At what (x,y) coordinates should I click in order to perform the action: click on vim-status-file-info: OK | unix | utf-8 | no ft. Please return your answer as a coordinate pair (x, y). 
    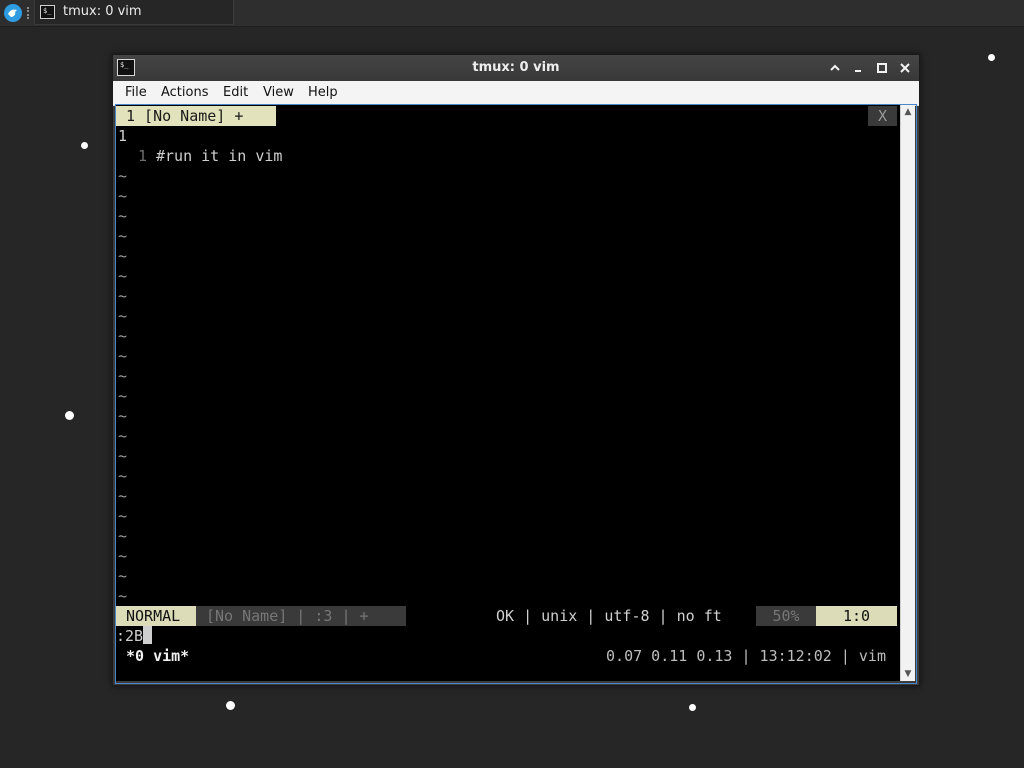
    Looking at the image, I should click on (609, 616).